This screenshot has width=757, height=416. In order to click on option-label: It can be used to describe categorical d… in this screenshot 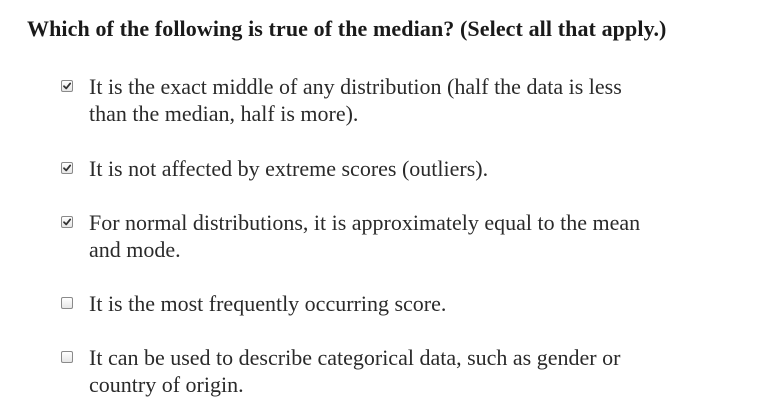, I will do `click(369, 371)`.